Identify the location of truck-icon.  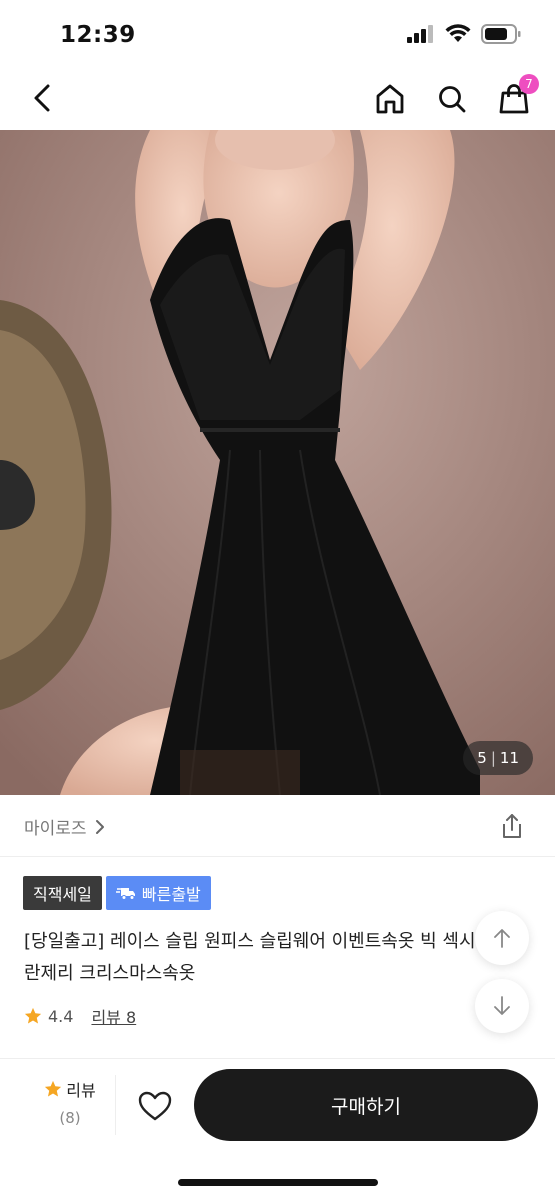
(125, 894).